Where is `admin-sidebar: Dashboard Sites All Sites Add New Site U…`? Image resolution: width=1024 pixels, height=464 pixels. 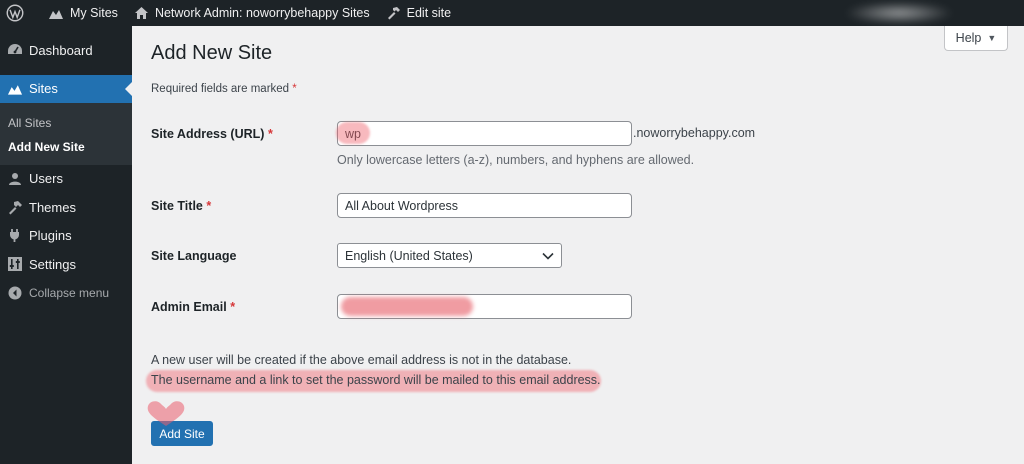
admin-sidebar: Dashboard Sites All Sites Add New Site U… is located at coordinates (66, 245).